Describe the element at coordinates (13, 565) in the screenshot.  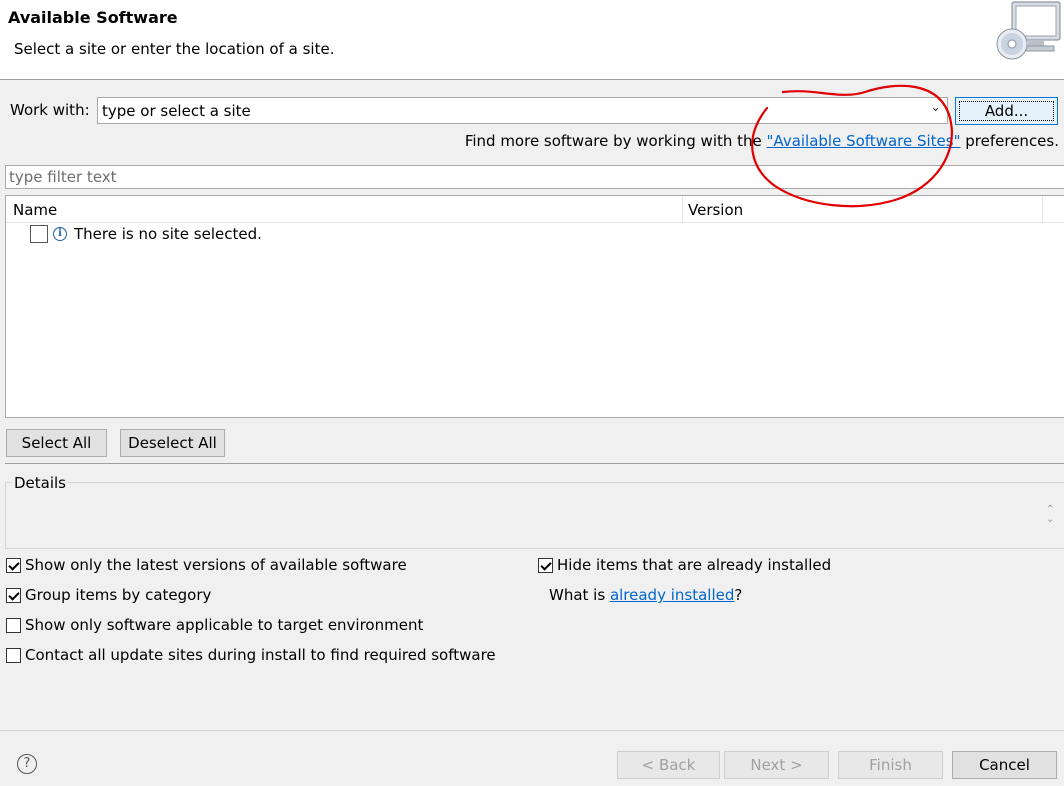
I see `latest-versions-checkbox` at that location.